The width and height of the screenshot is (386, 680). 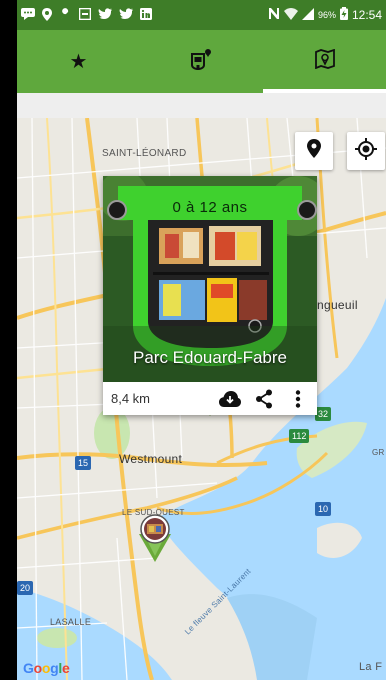 I want to click on map-icon, so click(x=324, y=61).